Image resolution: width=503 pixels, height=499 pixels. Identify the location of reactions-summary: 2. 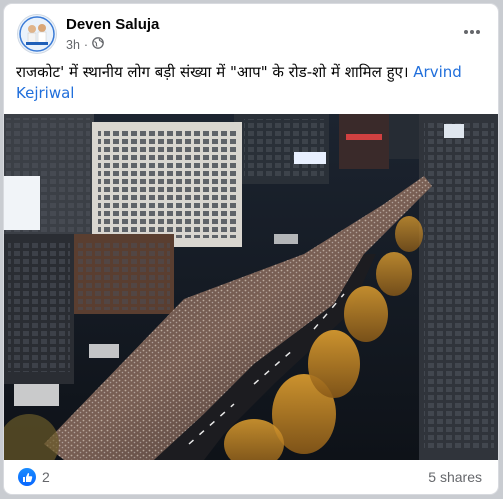
(34, 477).